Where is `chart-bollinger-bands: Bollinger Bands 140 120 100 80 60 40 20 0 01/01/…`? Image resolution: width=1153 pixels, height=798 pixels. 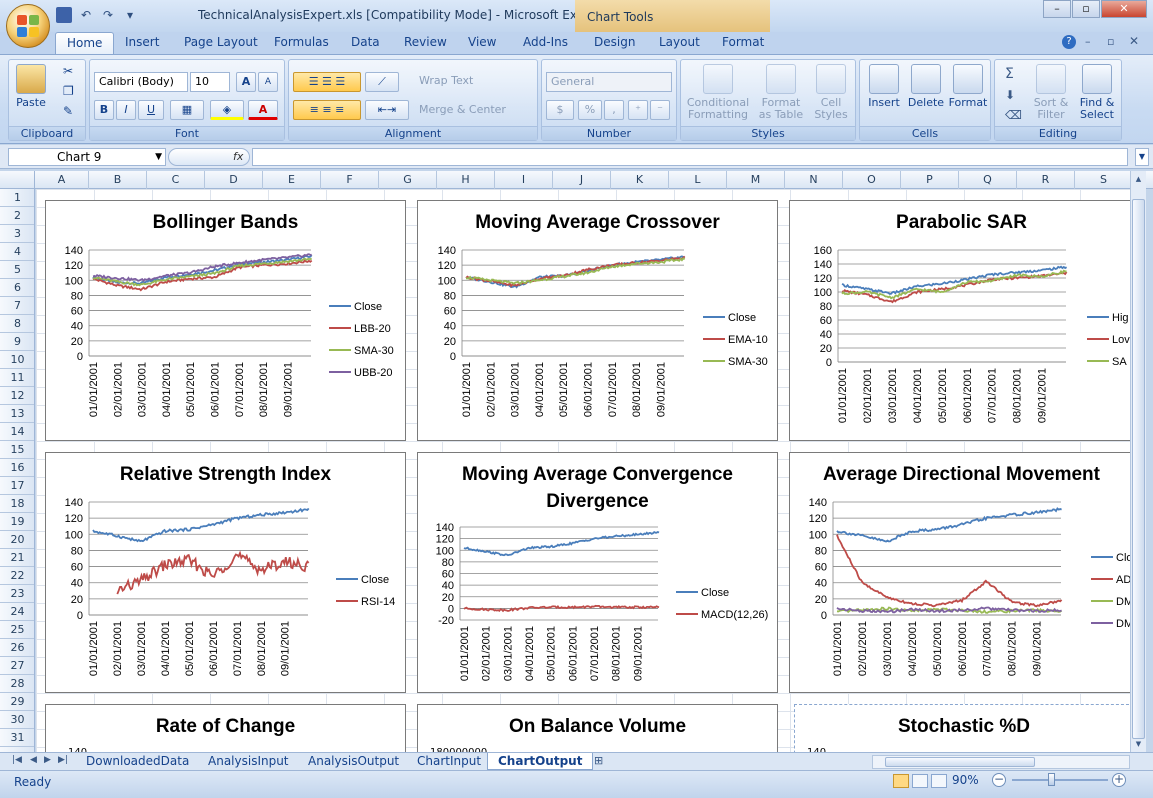 chart-bollinger-bands: Bollinger Bands 140 120 100 80 60 40 20 0 01/01/… is located at coordinates (225, 320).